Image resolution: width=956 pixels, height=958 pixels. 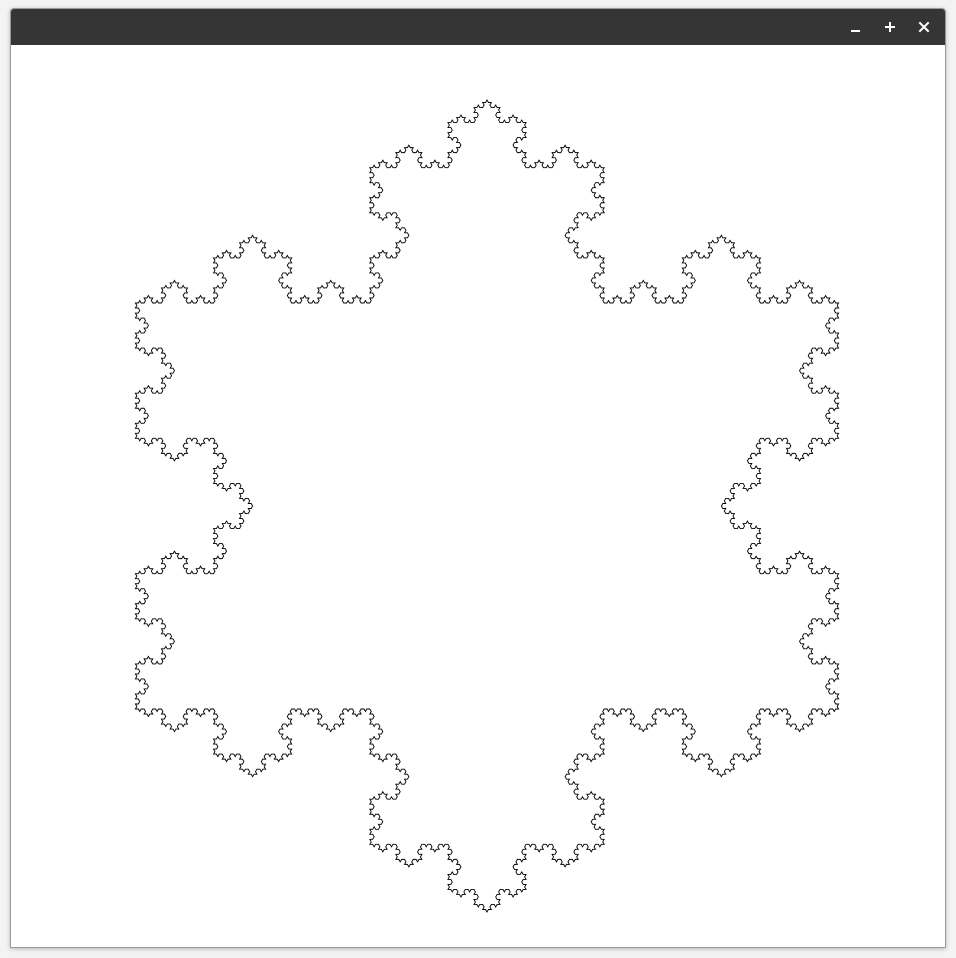 I want to click on window-controls, so click(x=890, y=27).